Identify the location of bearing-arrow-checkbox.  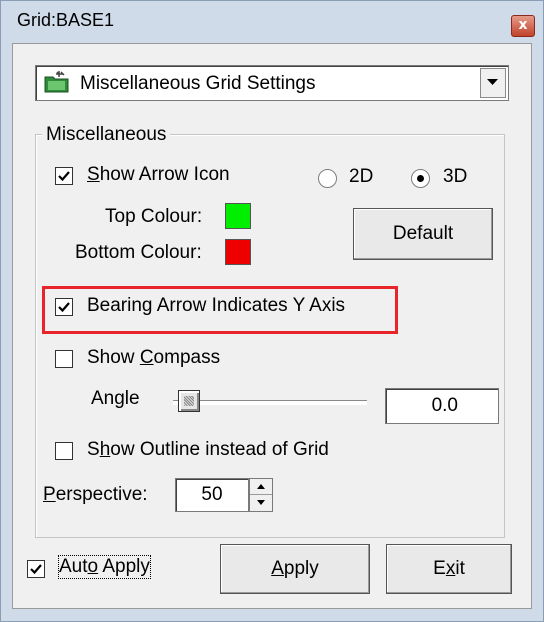
(64, 307).